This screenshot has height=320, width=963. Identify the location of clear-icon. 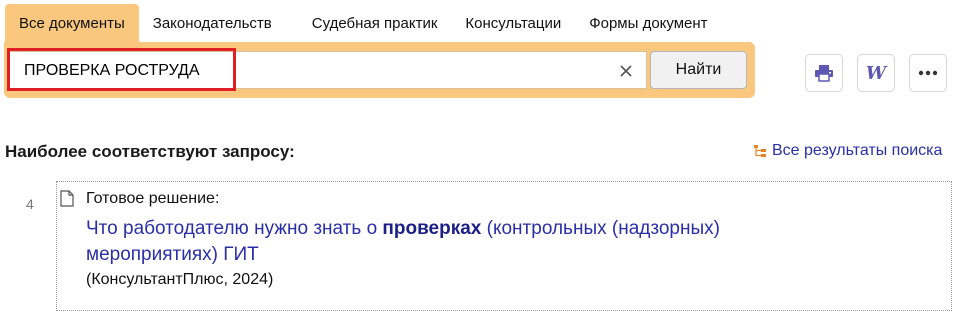
(626, 71).